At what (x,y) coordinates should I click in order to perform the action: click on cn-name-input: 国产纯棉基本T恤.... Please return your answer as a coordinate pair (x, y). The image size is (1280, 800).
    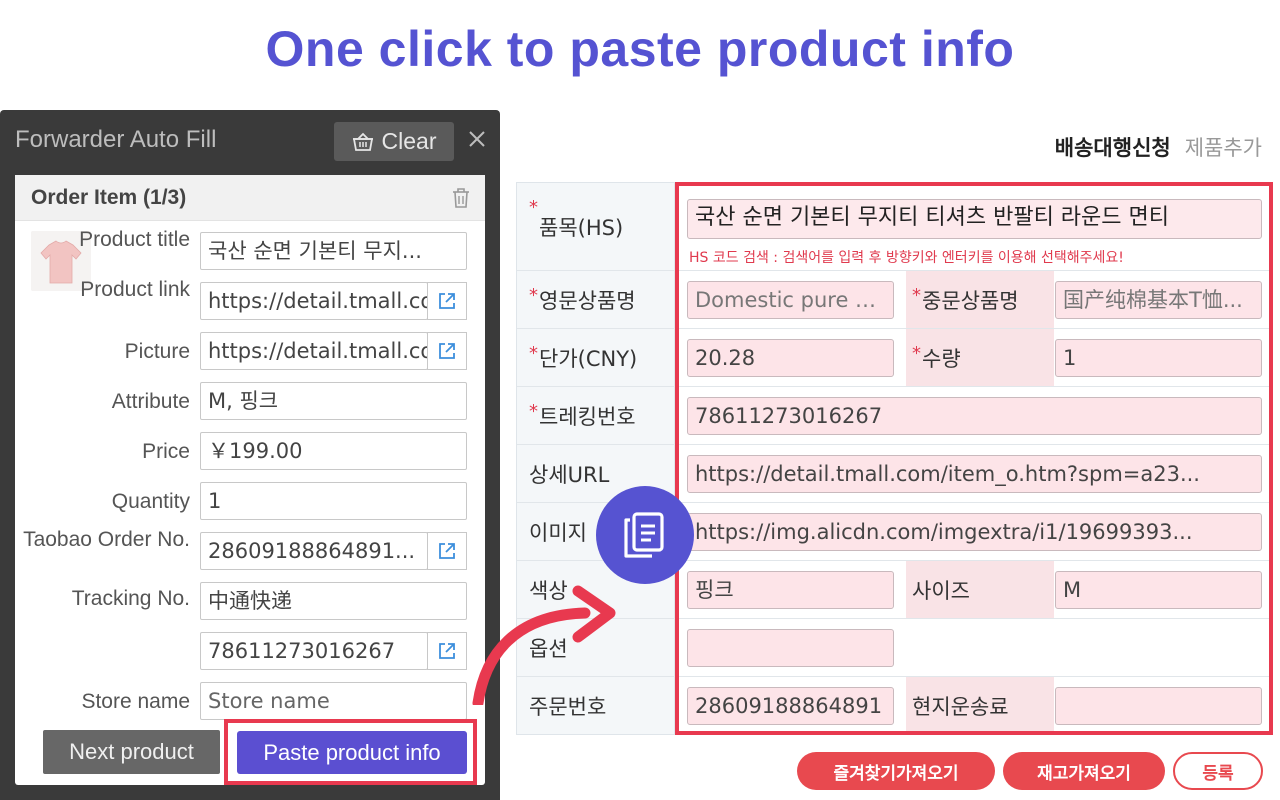
    Looking at the image, I should click on (1158, 300).